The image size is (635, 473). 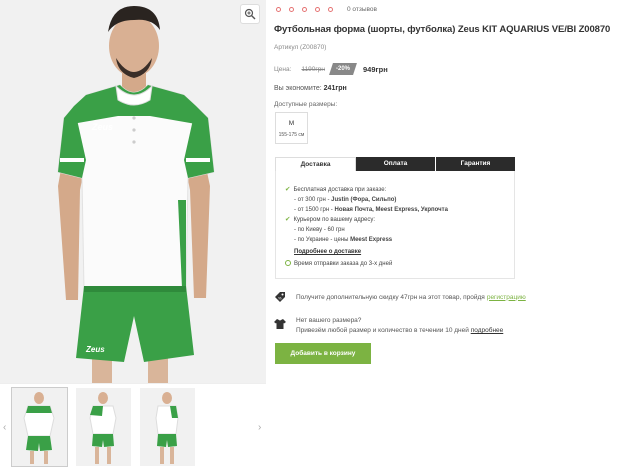 I want to click on size-option-m: M 155-175 см, so click(x=291, y=128).